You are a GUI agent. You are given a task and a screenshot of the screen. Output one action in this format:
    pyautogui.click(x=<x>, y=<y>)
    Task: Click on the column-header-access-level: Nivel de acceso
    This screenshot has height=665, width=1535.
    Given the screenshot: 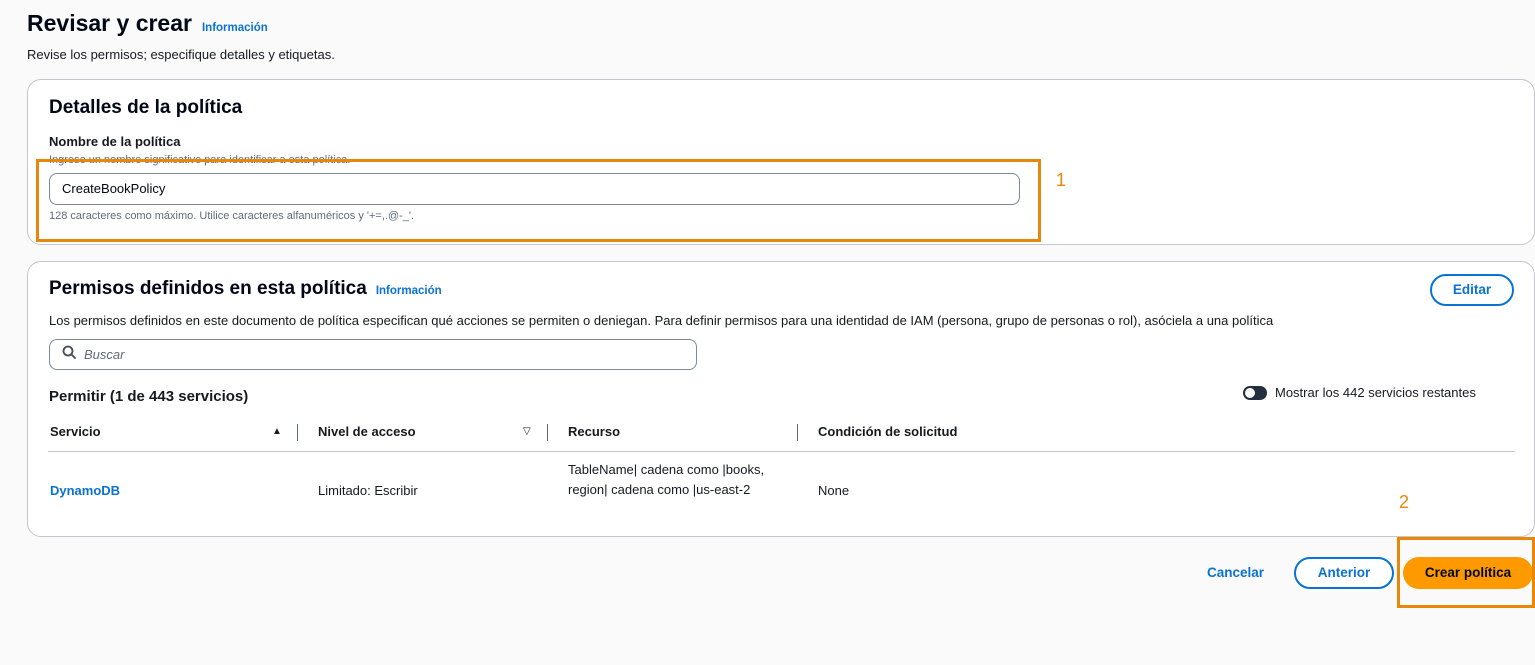 What is the action you would take?
    pyautogui.click(x=367, y=431)
    